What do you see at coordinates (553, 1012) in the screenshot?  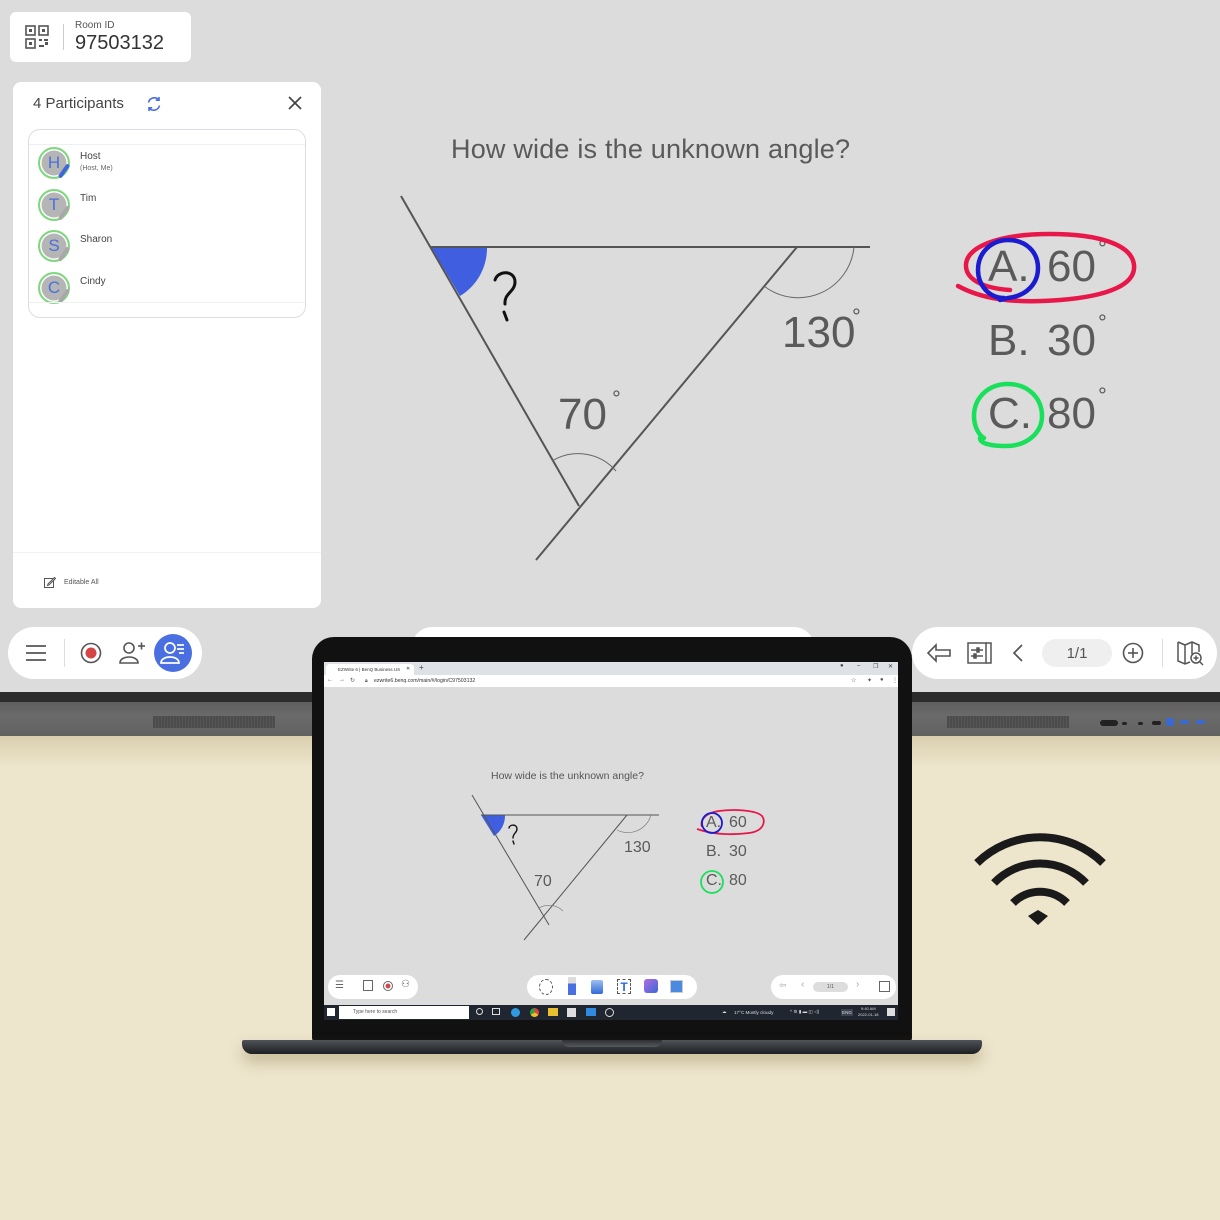 I see `file-explorer-icon` at bounding box center [553, 1012].